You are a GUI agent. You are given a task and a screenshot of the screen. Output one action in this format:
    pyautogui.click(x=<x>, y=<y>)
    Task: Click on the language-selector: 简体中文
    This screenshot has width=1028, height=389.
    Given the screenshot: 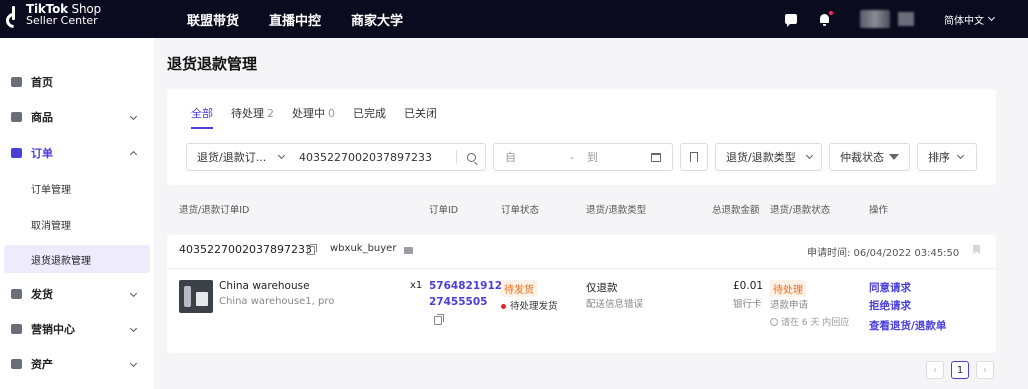 What is the action you would take?
    pyautogui.click(x=970, y=19)
    